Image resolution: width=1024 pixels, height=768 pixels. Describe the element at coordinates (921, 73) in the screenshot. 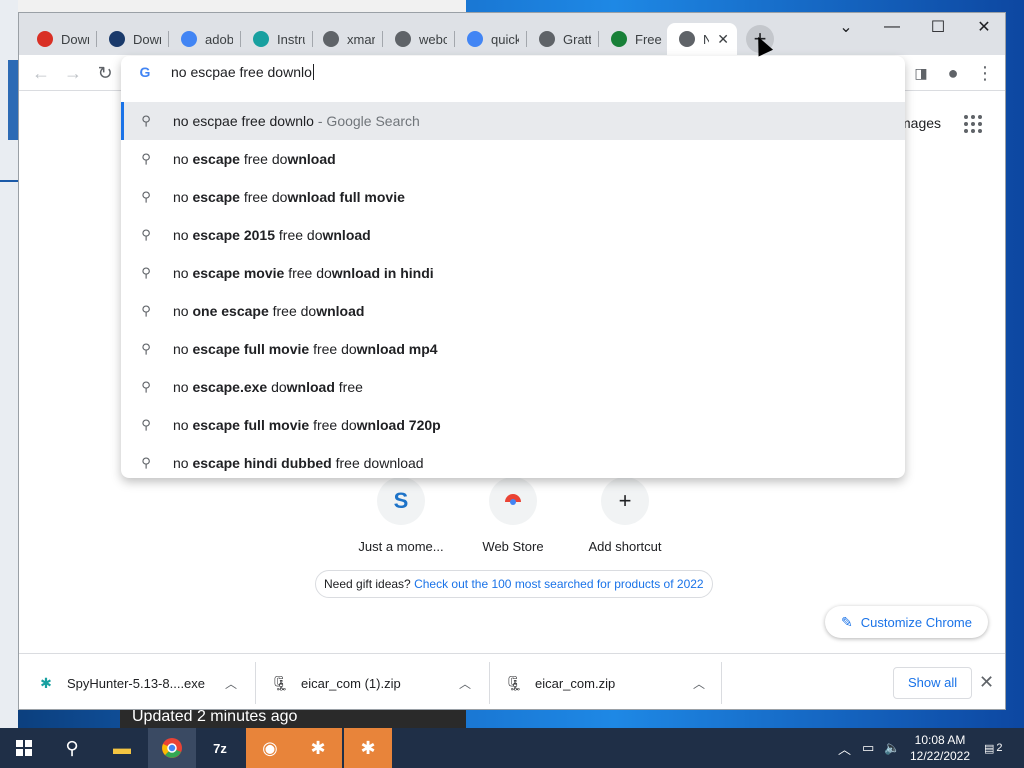

I see `side-panel-icon: ◨` at that location.